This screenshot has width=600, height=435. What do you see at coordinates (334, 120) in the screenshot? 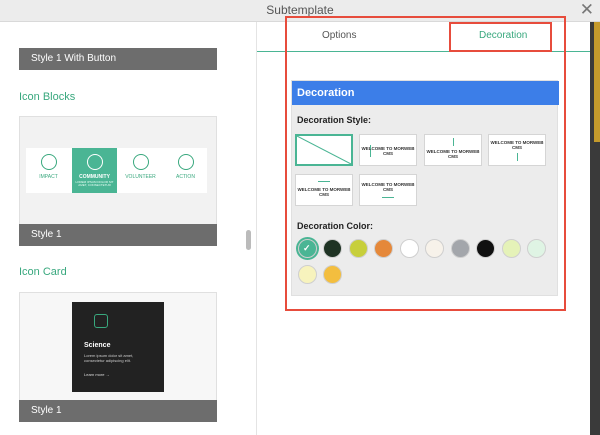
I see `decoration-style-label: Decoration Style:` at bounding box center [334, 120].